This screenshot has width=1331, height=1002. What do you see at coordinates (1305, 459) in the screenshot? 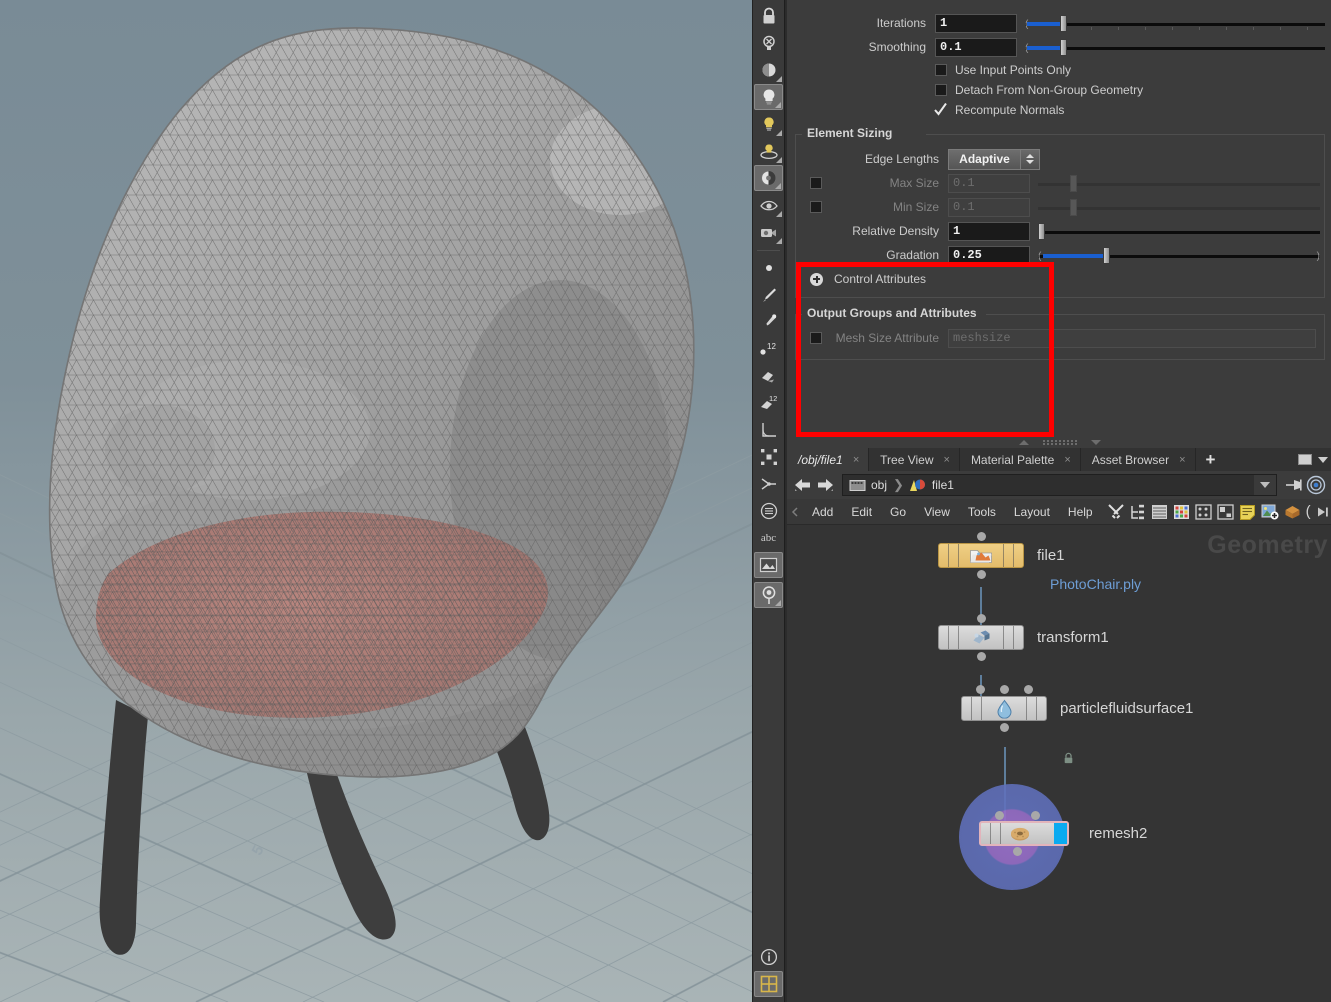
I see `maximize-pane-icon` at bounding box center [1305, 459].